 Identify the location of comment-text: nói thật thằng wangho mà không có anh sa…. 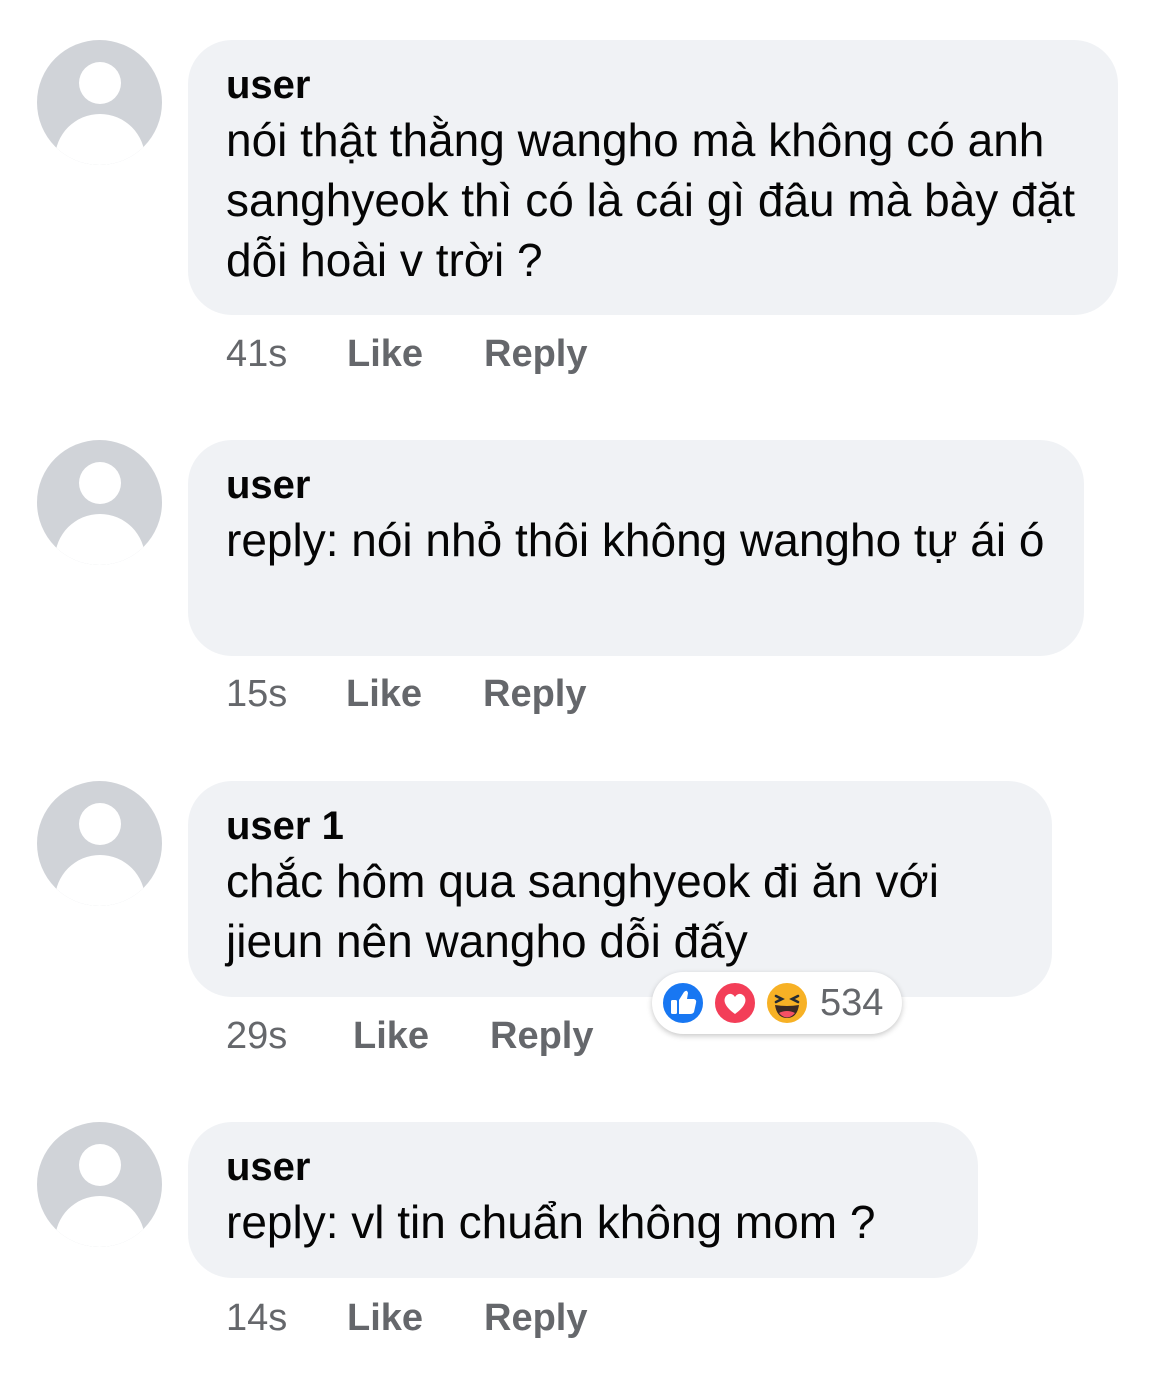
(650, 200).